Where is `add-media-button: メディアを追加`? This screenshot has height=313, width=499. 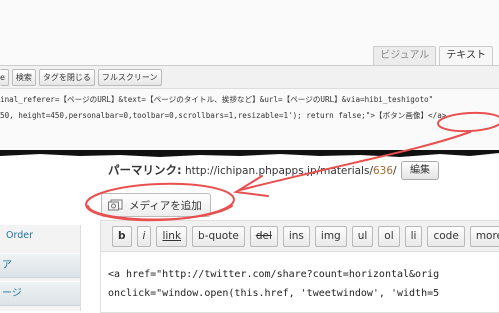 add-media-button: メディアを追加 is located at coordinates (156, 205).